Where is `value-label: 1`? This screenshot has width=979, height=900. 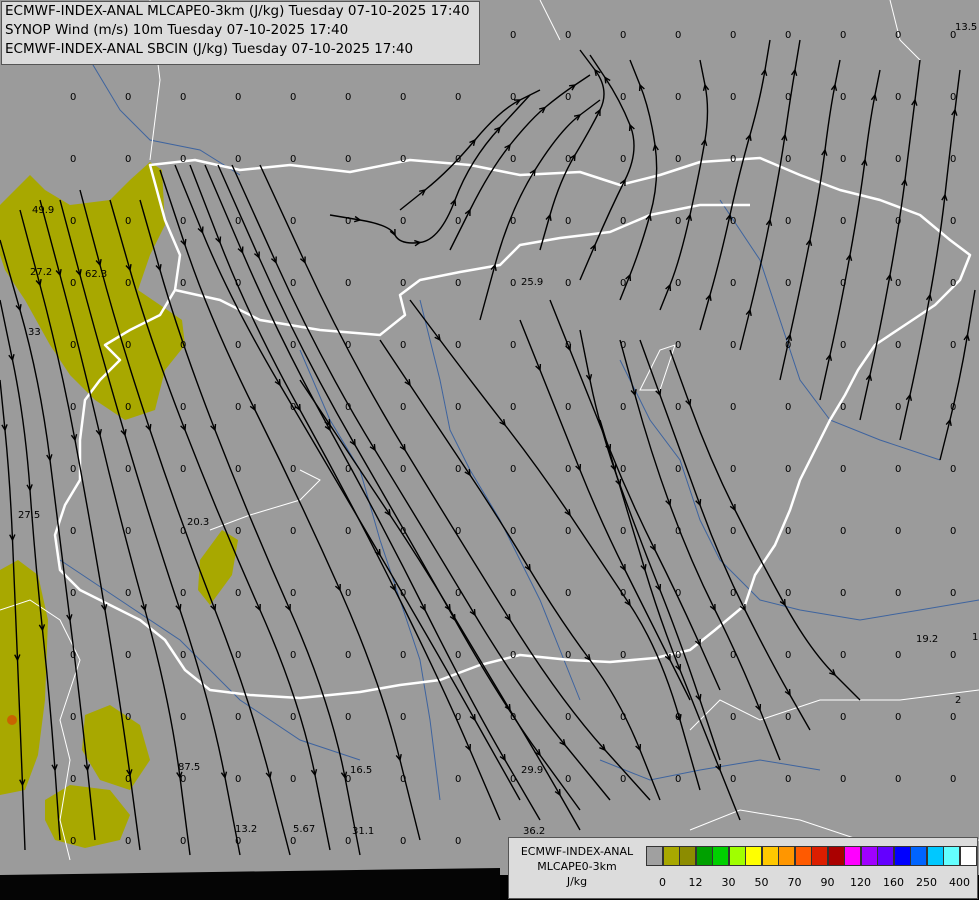 value-label: 1 is located at coordinates (975, 637).